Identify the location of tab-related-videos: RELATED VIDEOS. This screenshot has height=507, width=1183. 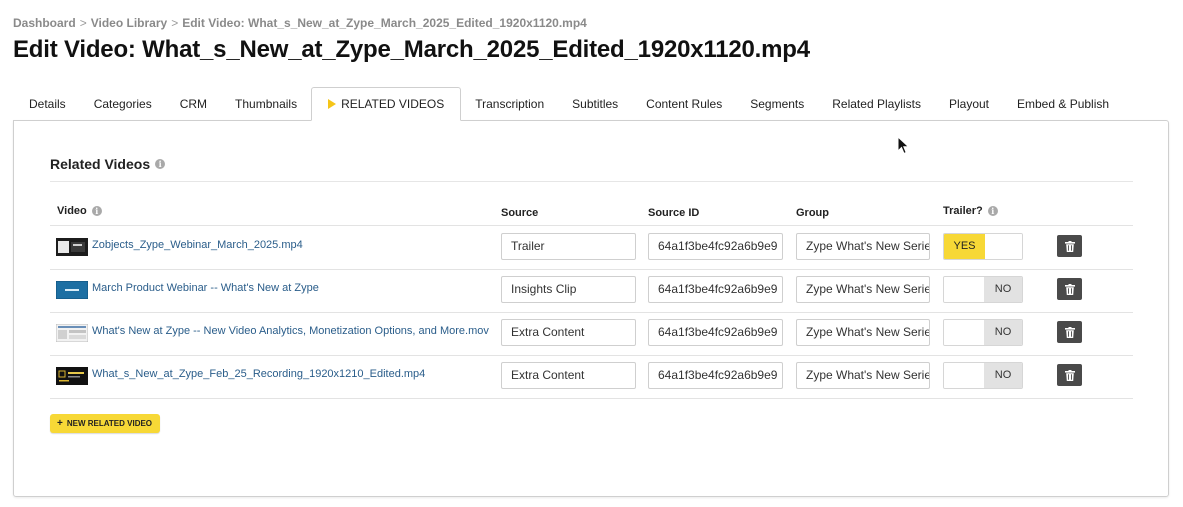
(386, 104).